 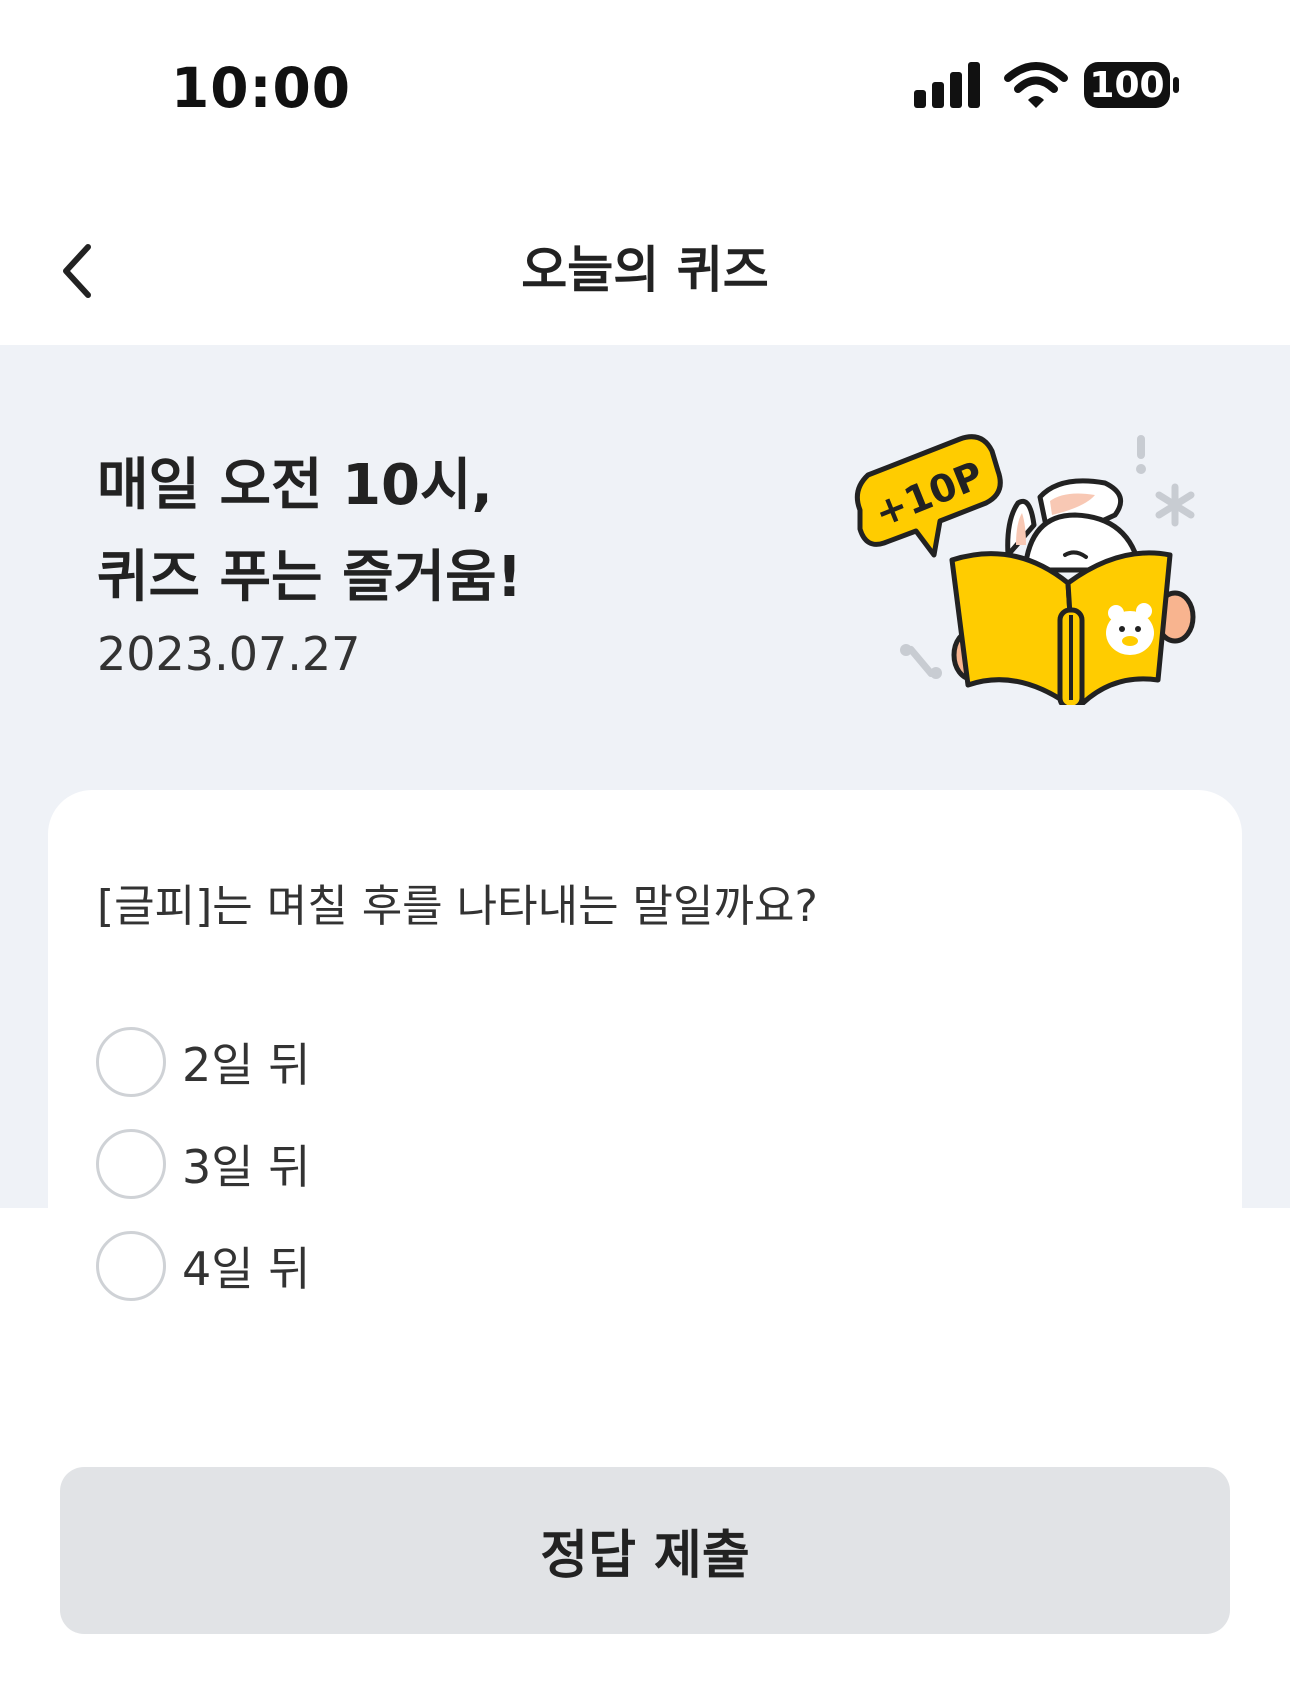 I want to click on status-bar: 10:00 100, so click(x=645, y=90).